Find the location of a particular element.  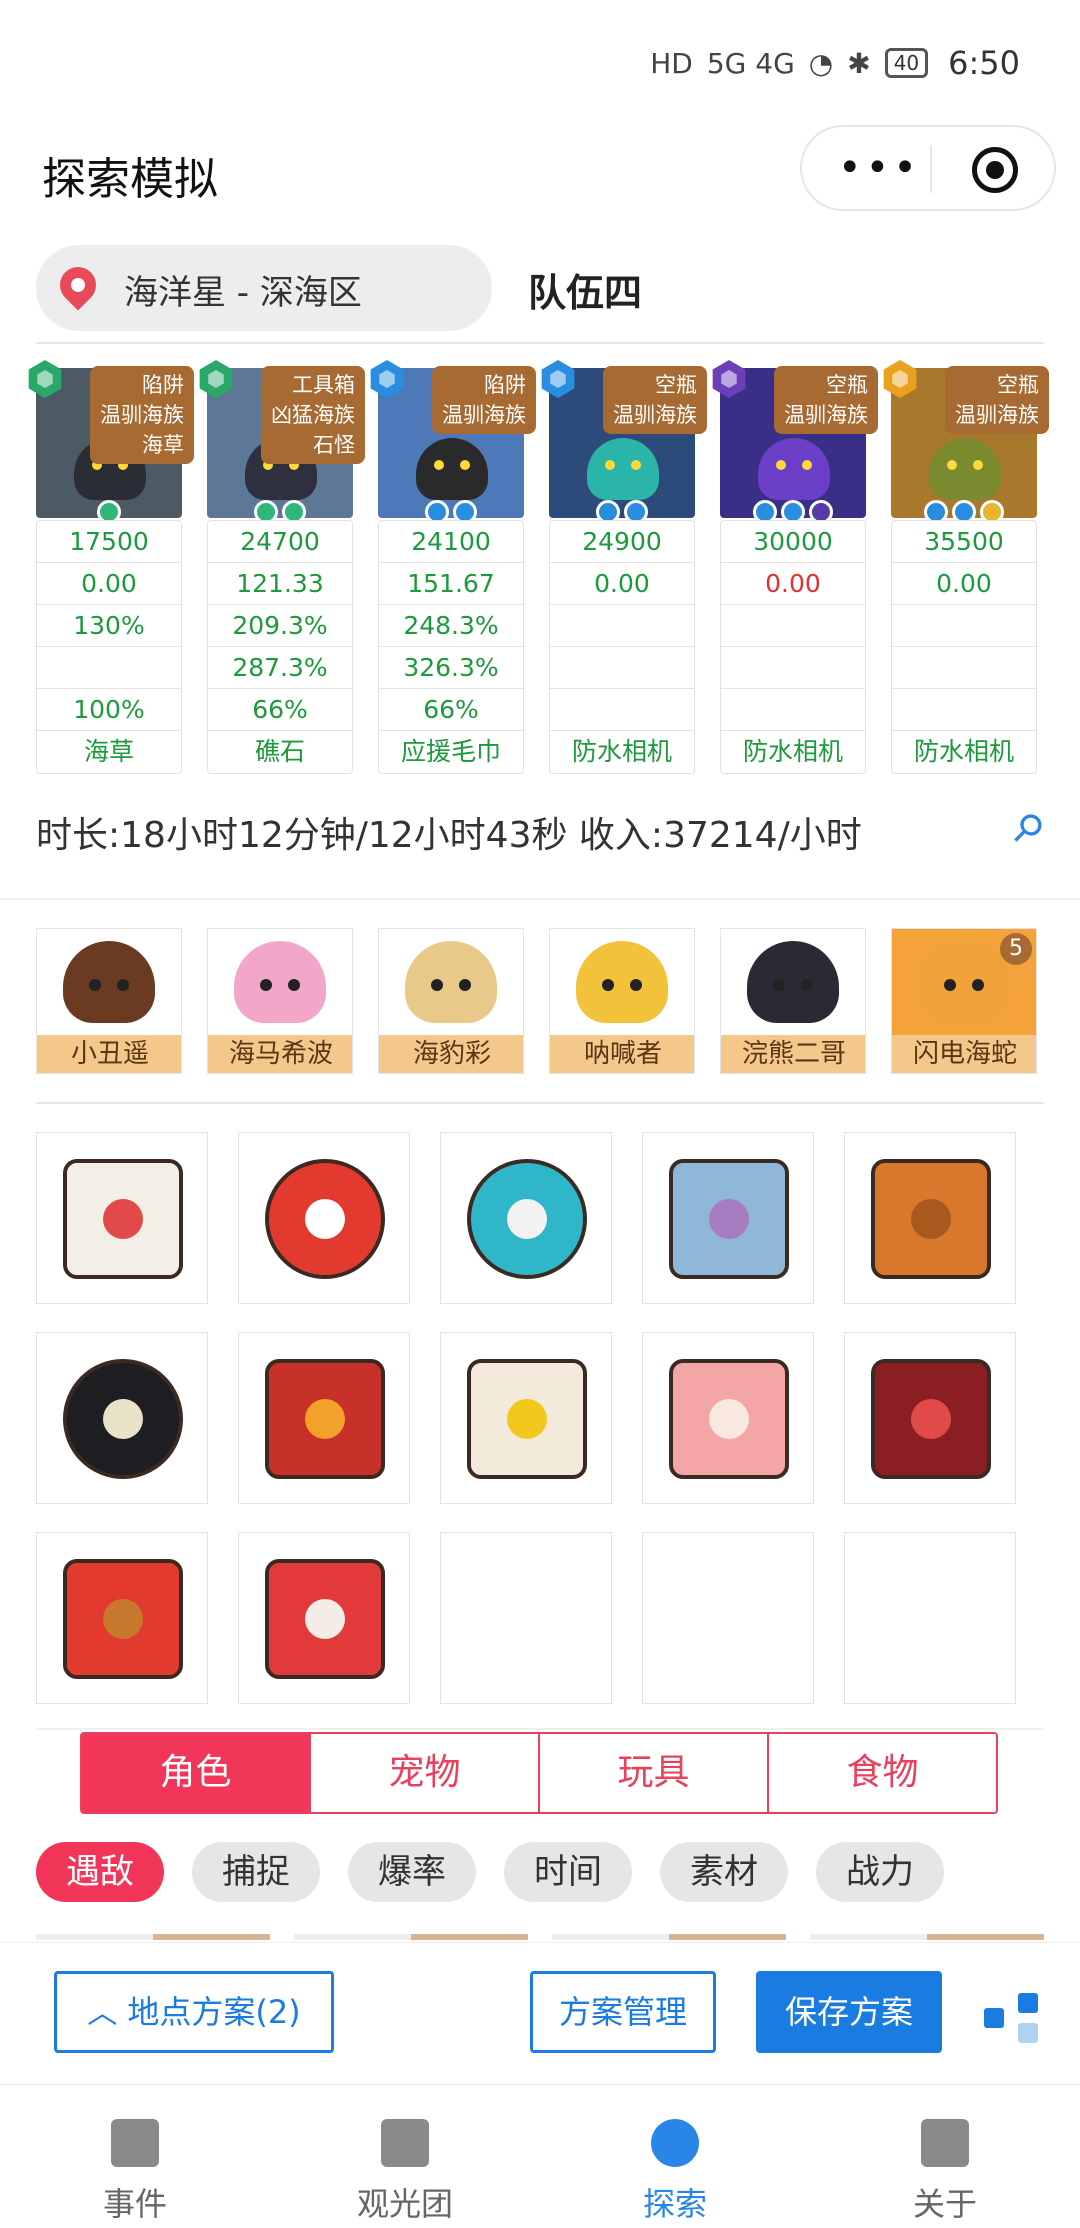

duration-summary: 时长:18小时12分钟/12小时43秒 收入:37214/小时 is located at coordinates (449, 835).